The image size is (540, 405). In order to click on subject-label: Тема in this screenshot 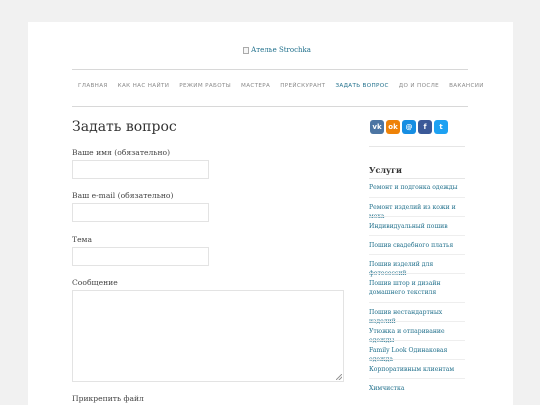, I will do `click(82, 239)`.